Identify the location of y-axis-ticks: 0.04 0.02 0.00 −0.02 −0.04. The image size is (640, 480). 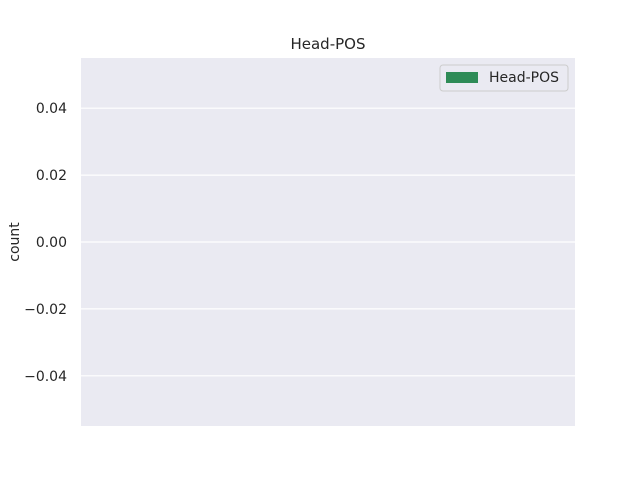
(45, 243).